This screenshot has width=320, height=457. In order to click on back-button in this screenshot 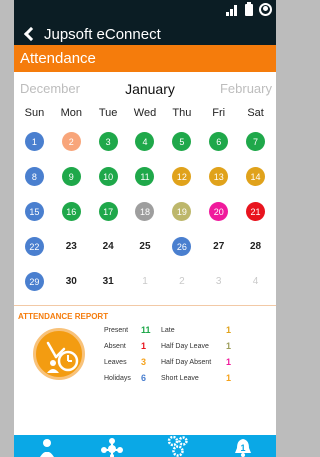, I will do `click(29, 34)`.